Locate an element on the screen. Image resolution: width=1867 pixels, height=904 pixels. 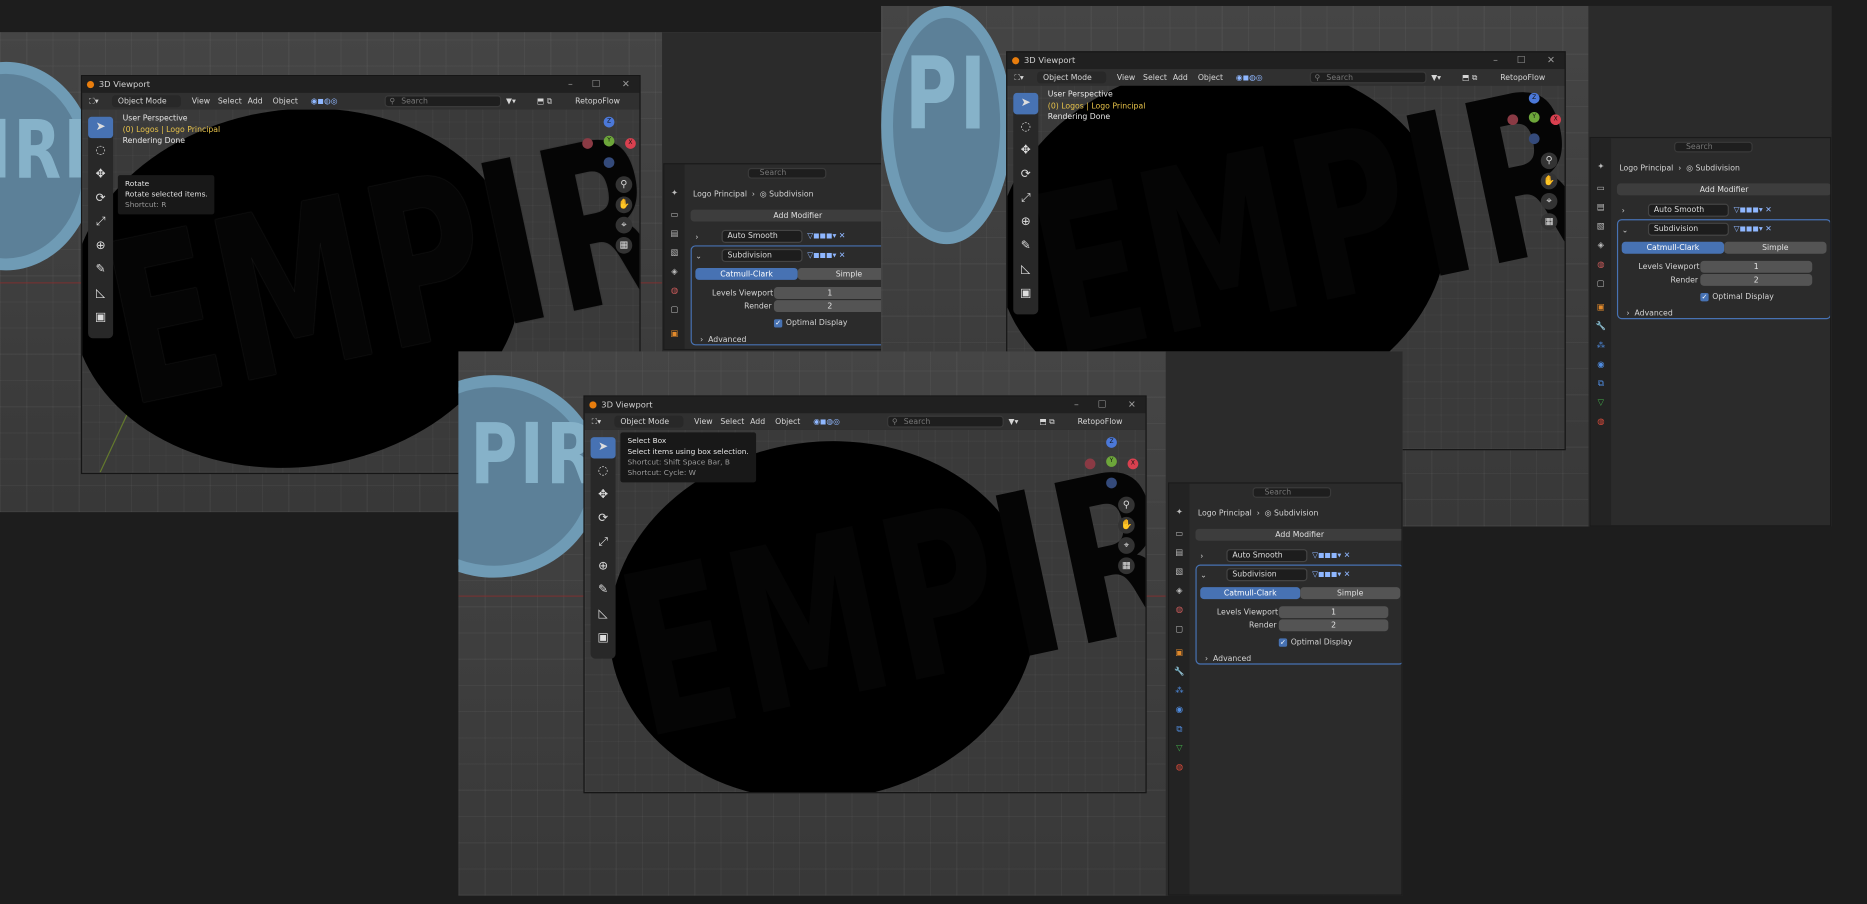
particles-tab-icon: ⁂ is located at coordinates (1179, 691).